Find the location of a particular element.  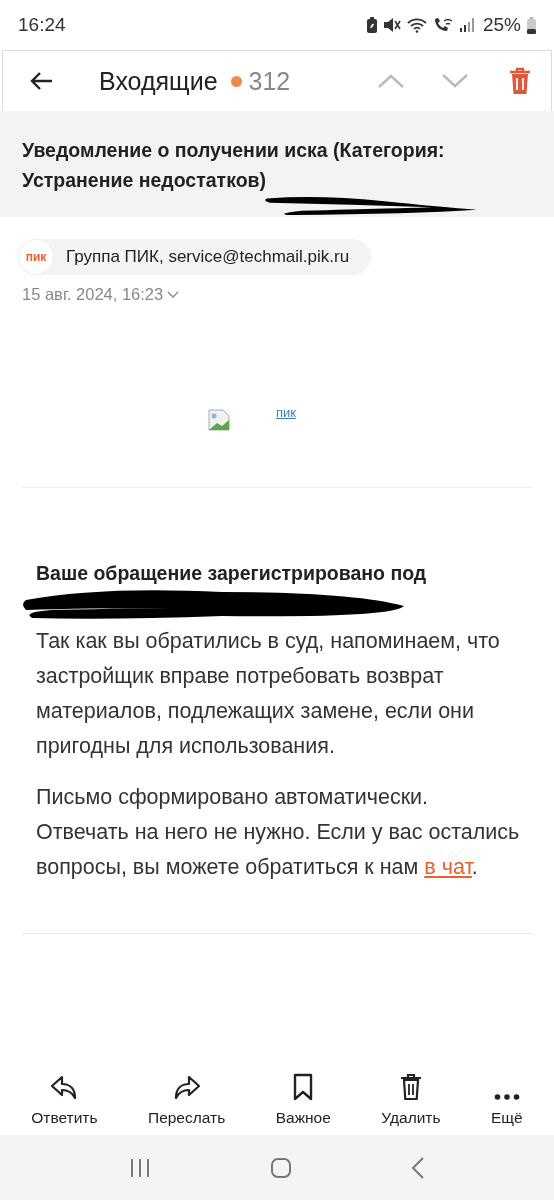

email-date: 15 авг. 2024, 16:23 is located at coordinates (101, 289).